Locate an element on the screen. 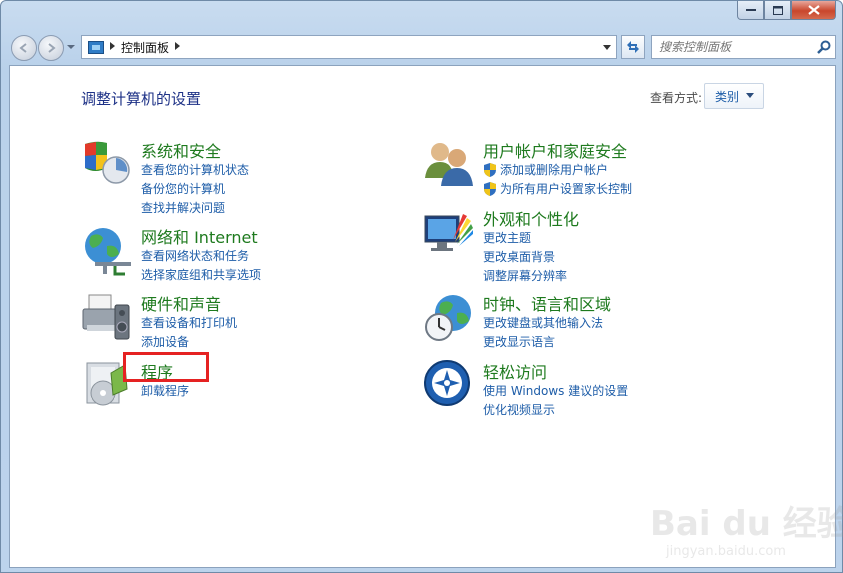  refresh-icon is located at coordinates (633, 47).